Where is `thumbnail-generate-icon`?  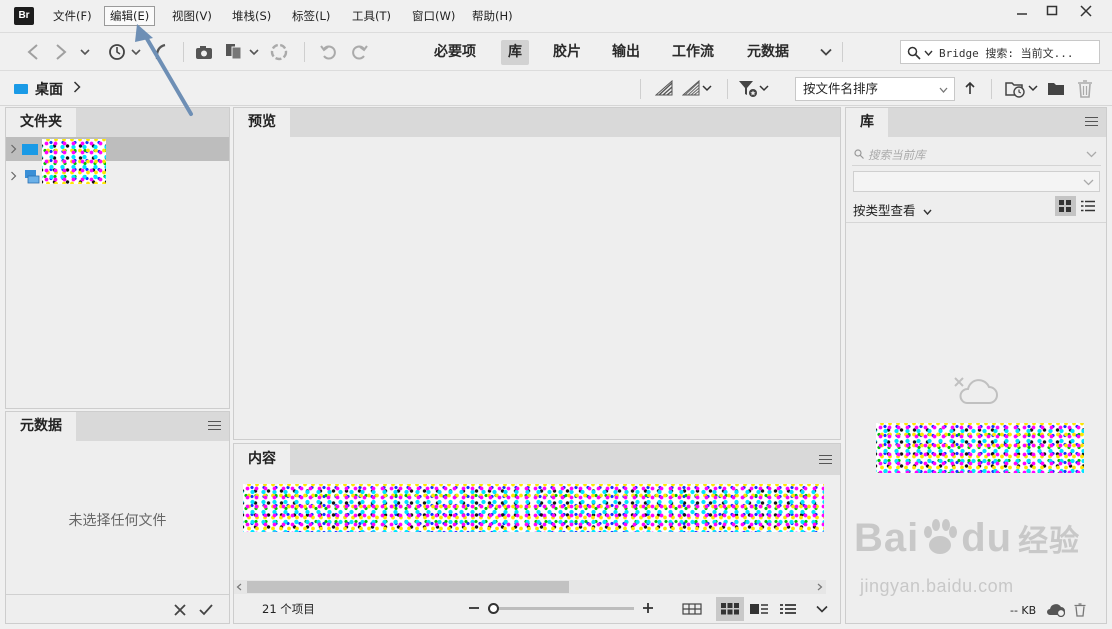
thumbnail-generate-icon is located at coordinates (691, 88).